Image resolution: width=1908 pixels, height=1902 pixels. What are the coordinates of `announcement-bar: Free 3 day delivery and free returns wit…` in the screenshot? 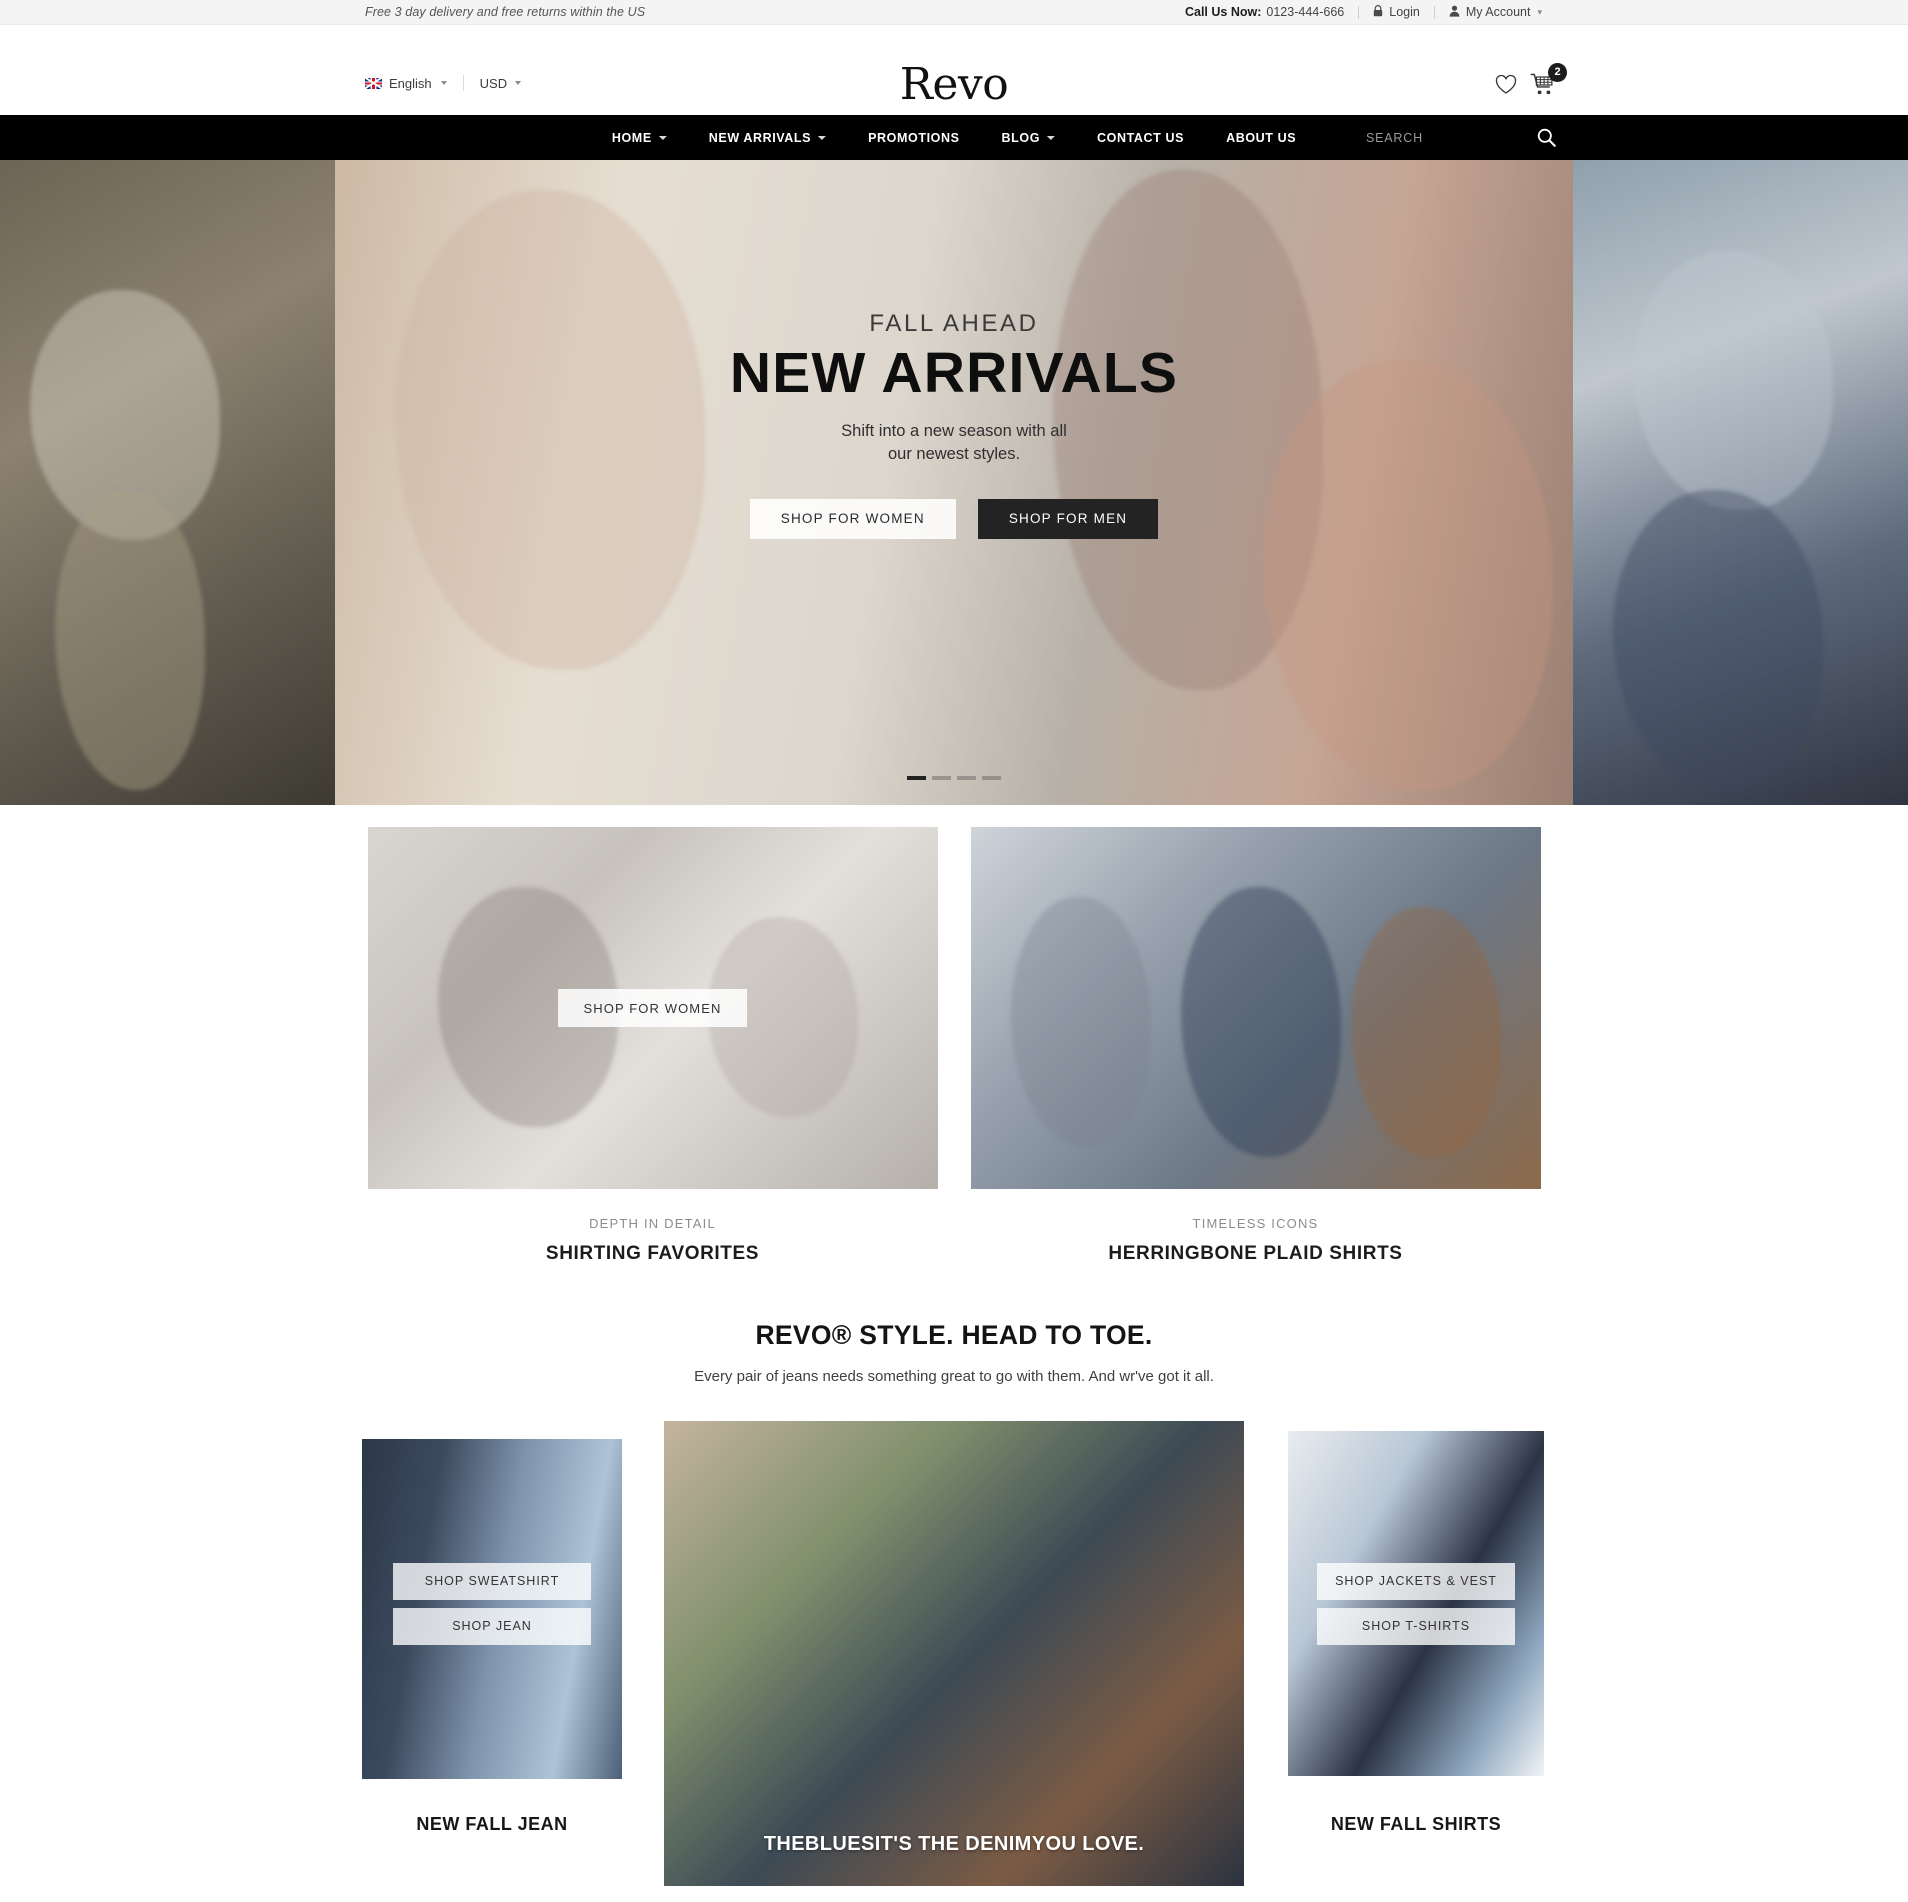 It's located at (954, 12).